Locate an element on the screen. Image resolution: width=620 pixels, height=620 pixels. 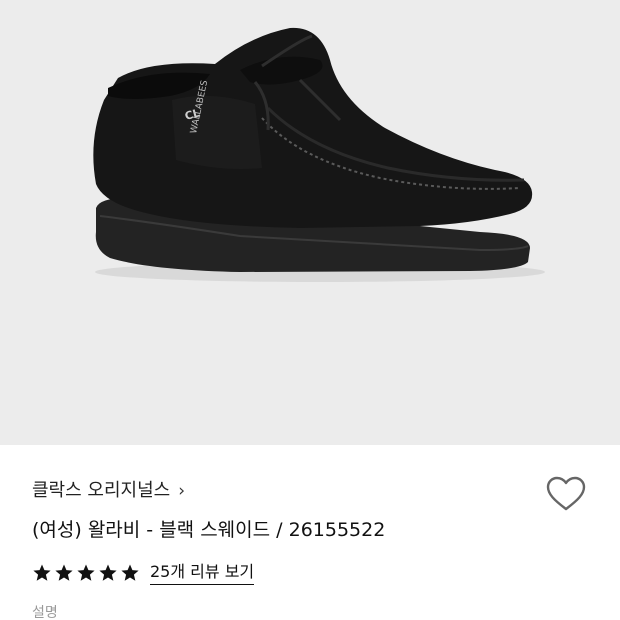
brand-link: 클락스 오리지널스 › is located at coordinates (108, 491).